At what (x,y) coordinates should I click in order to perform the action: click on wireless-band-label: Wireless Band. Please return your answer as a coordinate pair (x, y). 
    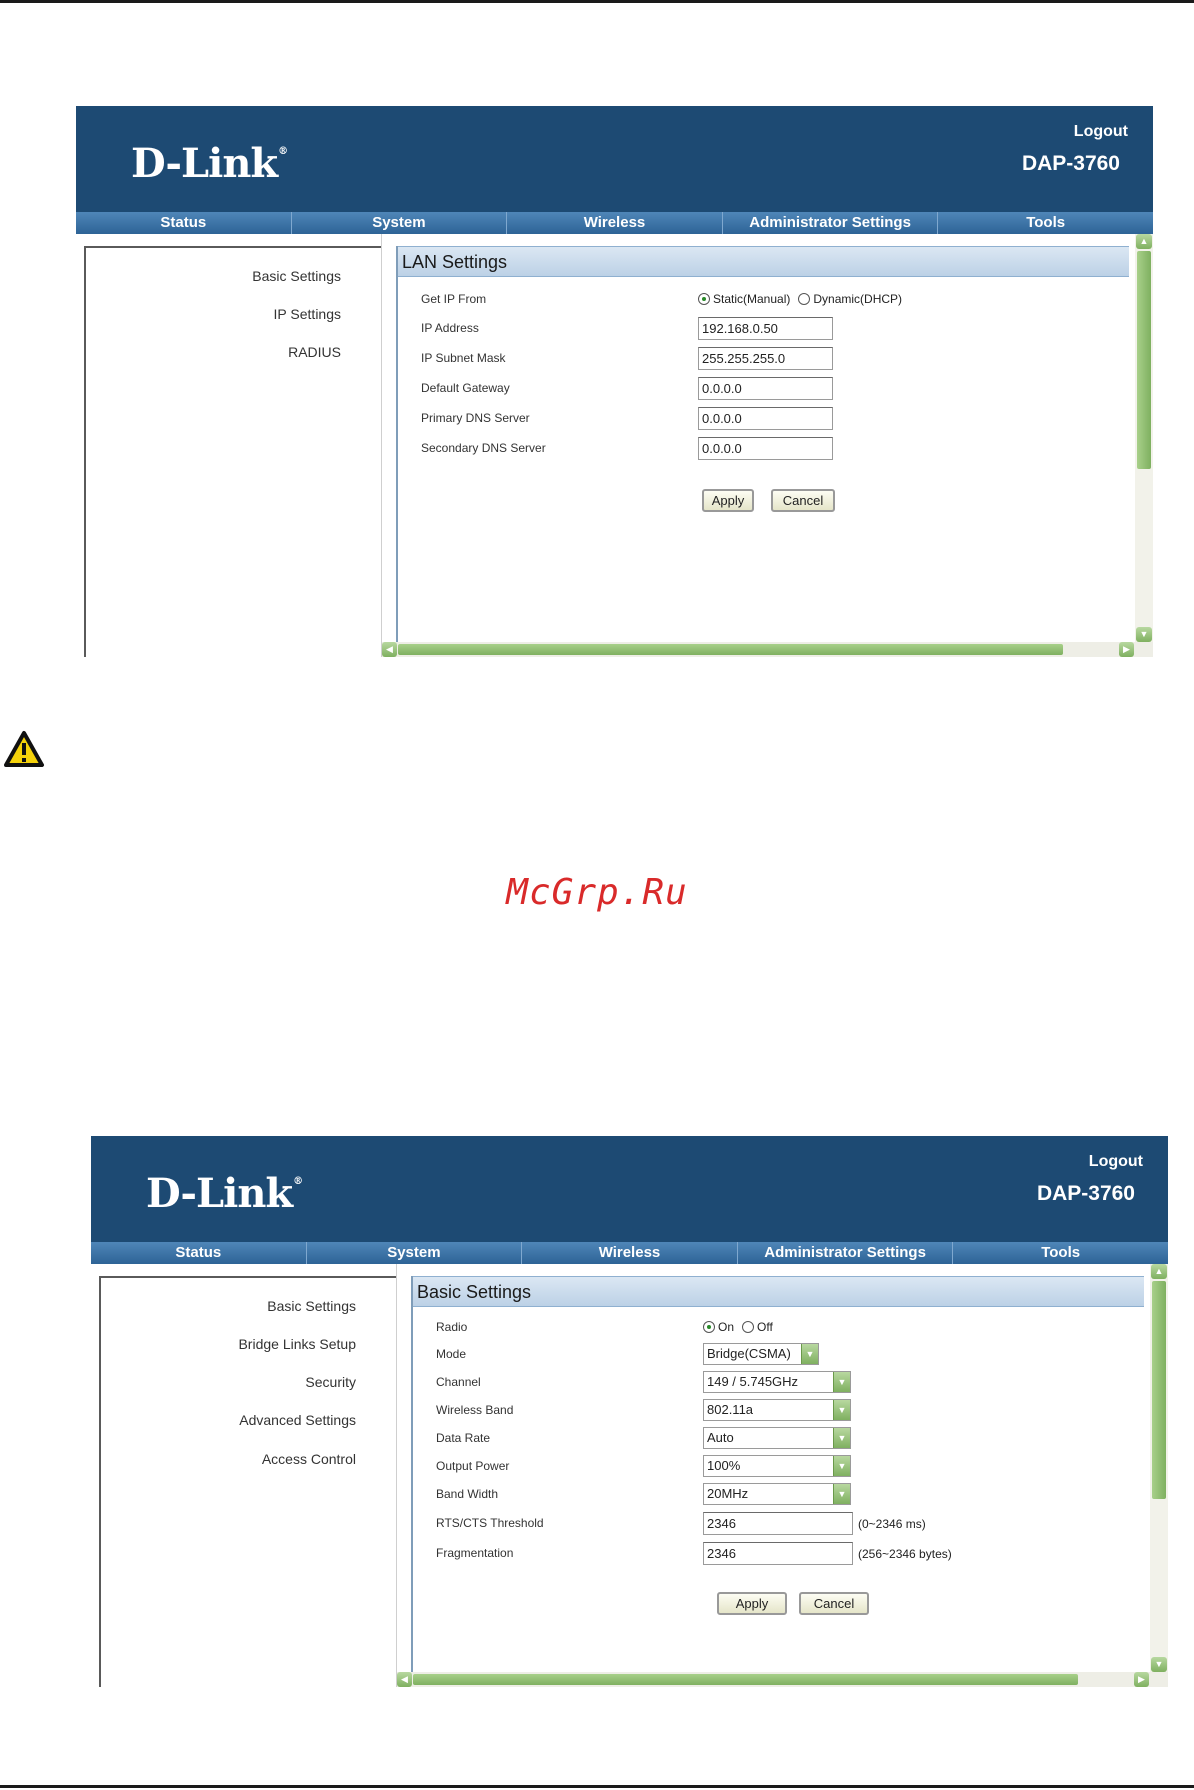
    Looking at the image, I should click on (475, 1410).